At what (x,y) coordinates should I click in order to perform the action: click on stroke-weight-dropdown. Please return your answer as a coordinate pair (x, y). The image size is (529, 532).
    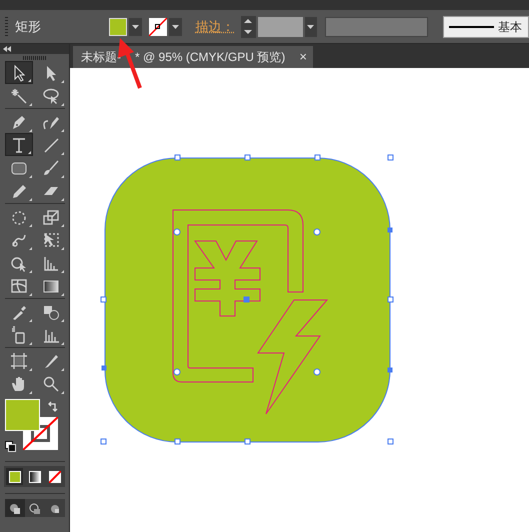
    Looking at the image, I should click on (311, 26).